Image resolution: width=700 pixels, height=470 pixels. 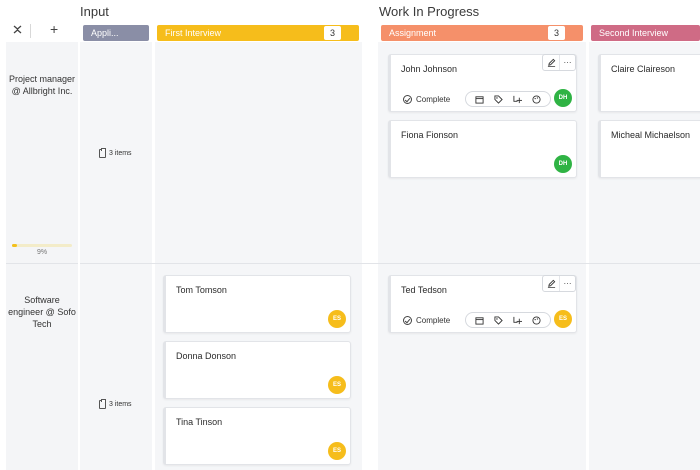 I want to click on candidate-card-claire-claireson: Claire Claireson, so click(x=649, y=83).